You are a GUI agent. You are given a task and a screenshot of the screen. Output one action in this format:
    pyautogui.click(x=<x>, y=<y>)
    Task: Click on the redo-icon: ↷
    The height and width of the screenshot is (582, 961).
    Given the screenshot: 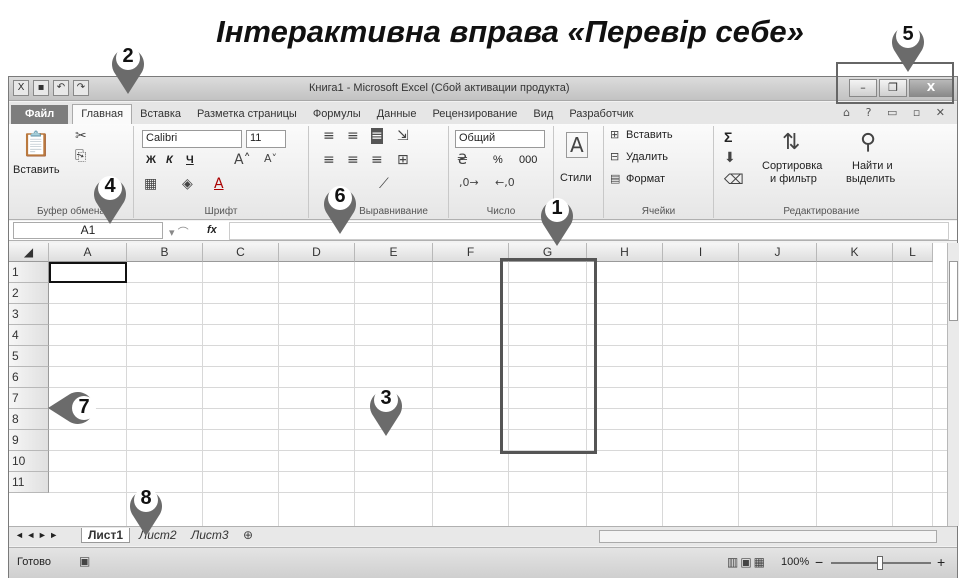 What is the action you would take?
    pyautogui.click(x=81, y=88)
    